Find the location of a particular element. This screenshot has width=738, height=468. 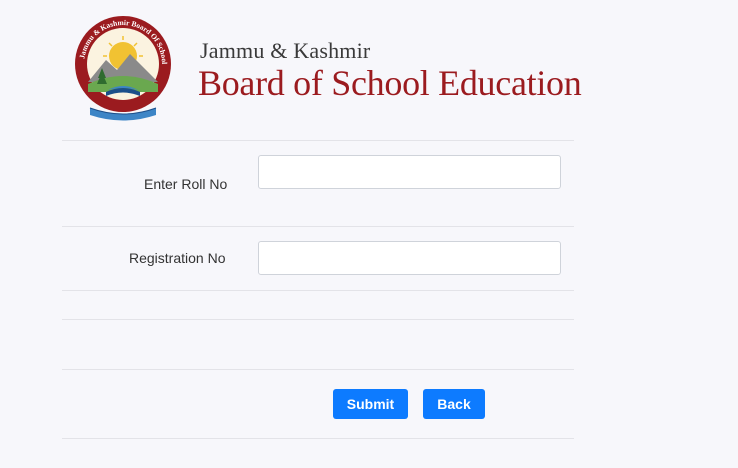

org-subtitle: Jammu & Kashmir is located at coordinates (285, 50).